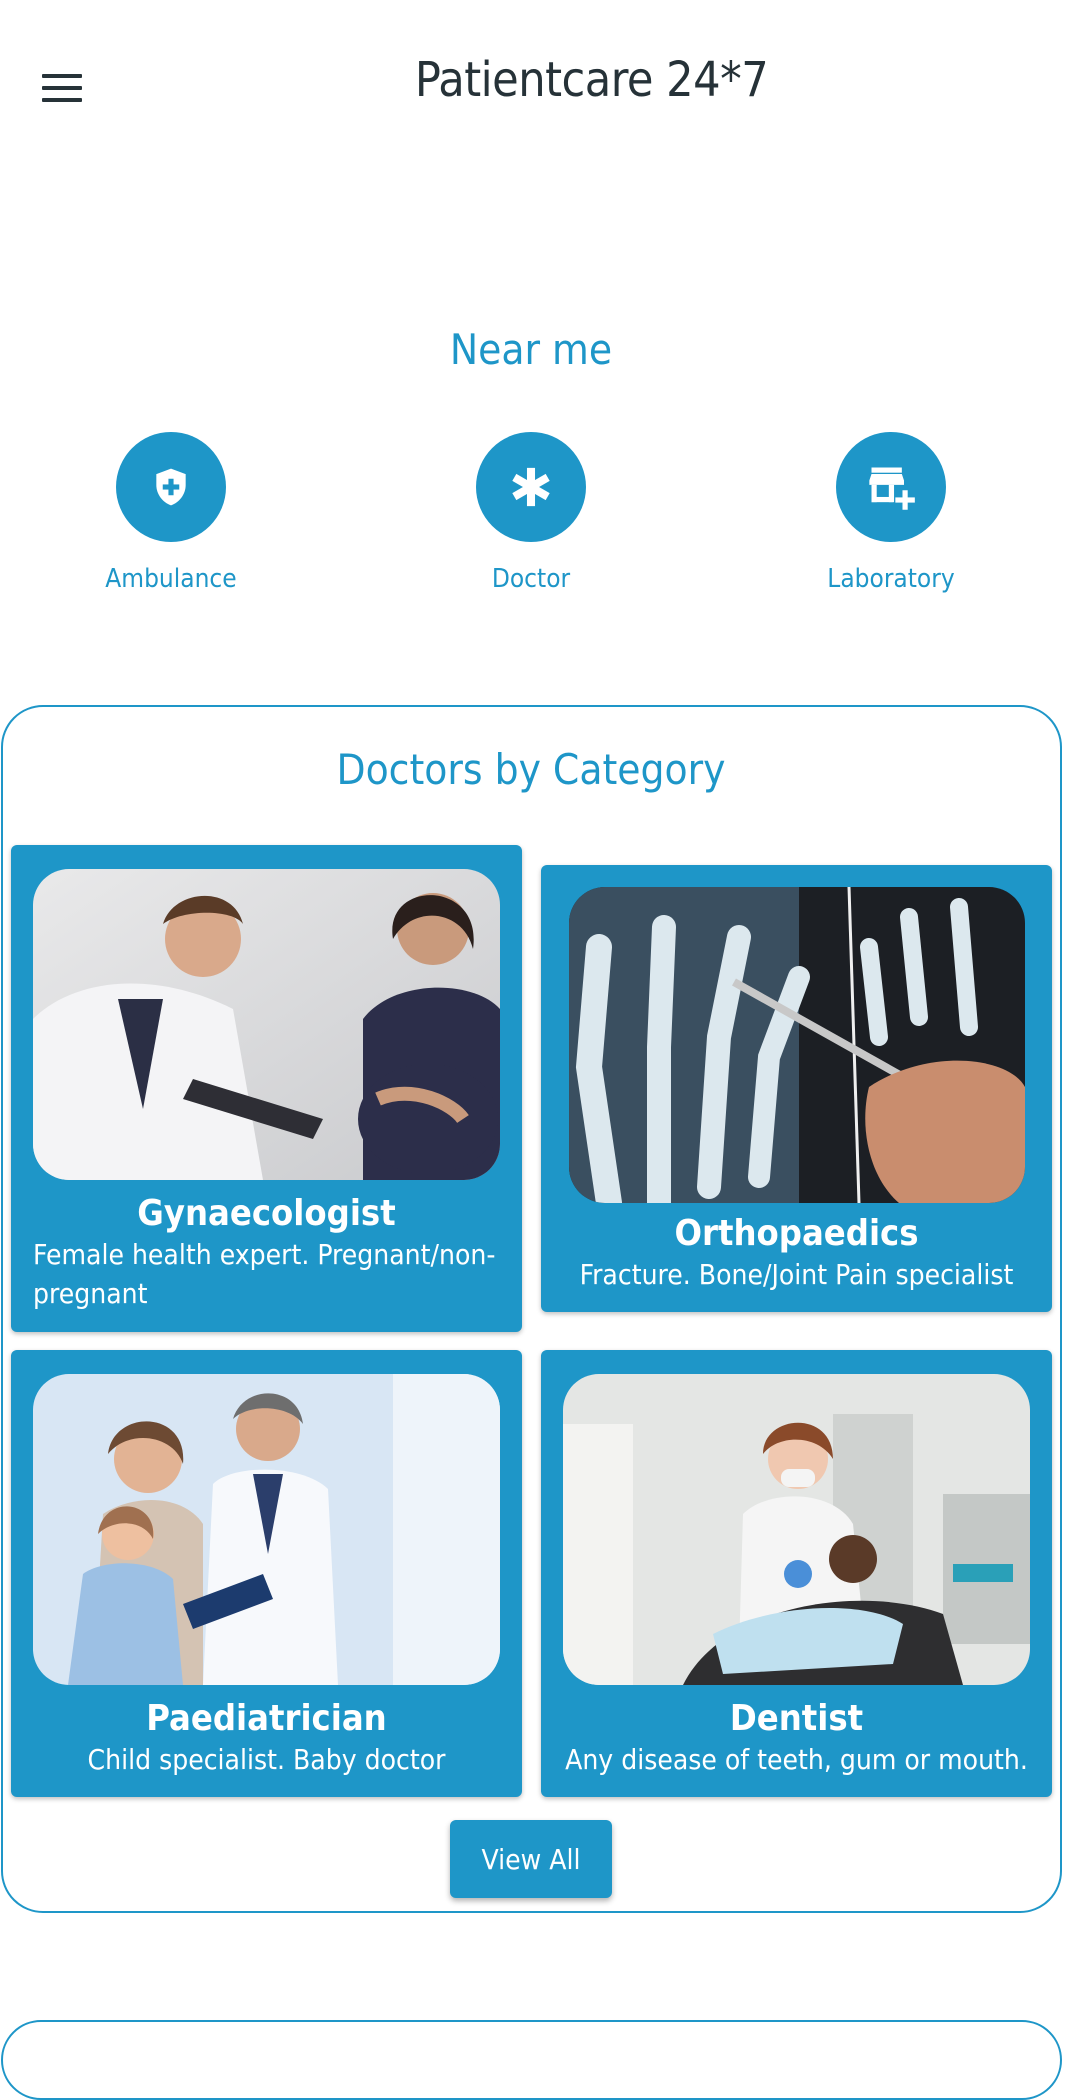  I want to click on store-plus-icon, so click(891, 487).